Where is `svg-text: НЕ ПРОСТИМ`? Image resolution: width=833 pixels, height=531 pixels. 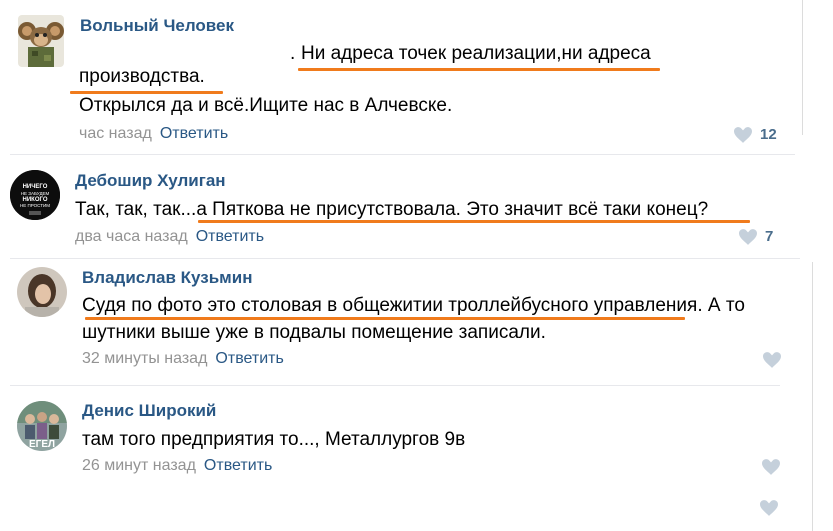
svg-text: НЕ ПРОСТИМ is located at coordinates (35, 205).